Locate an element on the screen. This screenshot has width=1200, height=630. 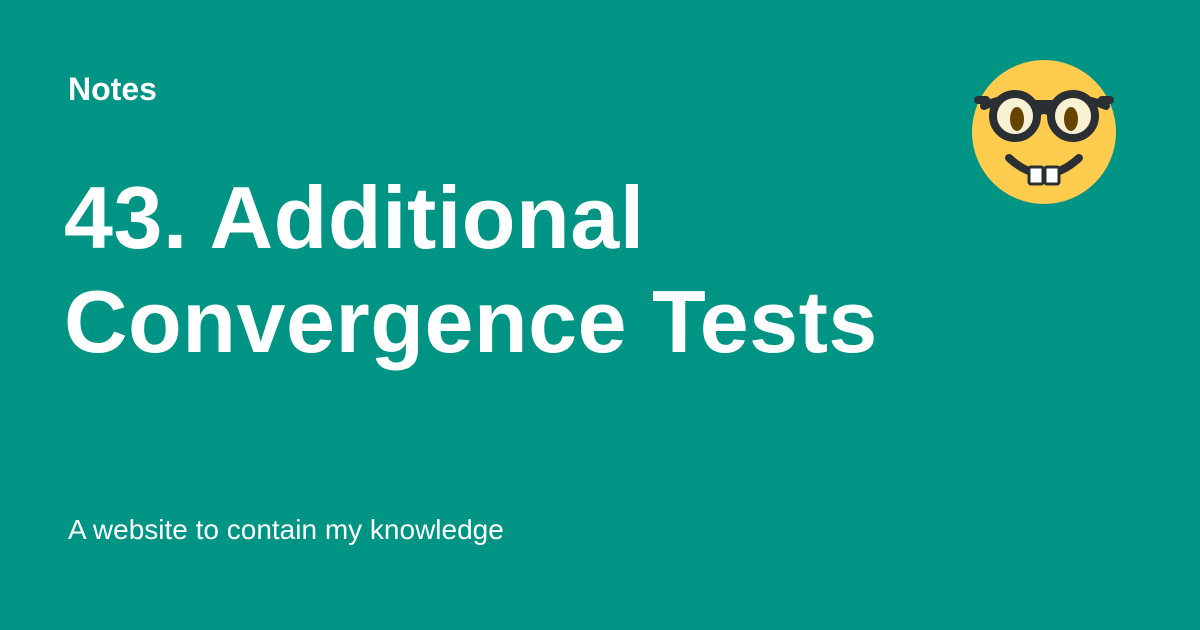
nerd-face-svg is located at coordinates (1044, 132).